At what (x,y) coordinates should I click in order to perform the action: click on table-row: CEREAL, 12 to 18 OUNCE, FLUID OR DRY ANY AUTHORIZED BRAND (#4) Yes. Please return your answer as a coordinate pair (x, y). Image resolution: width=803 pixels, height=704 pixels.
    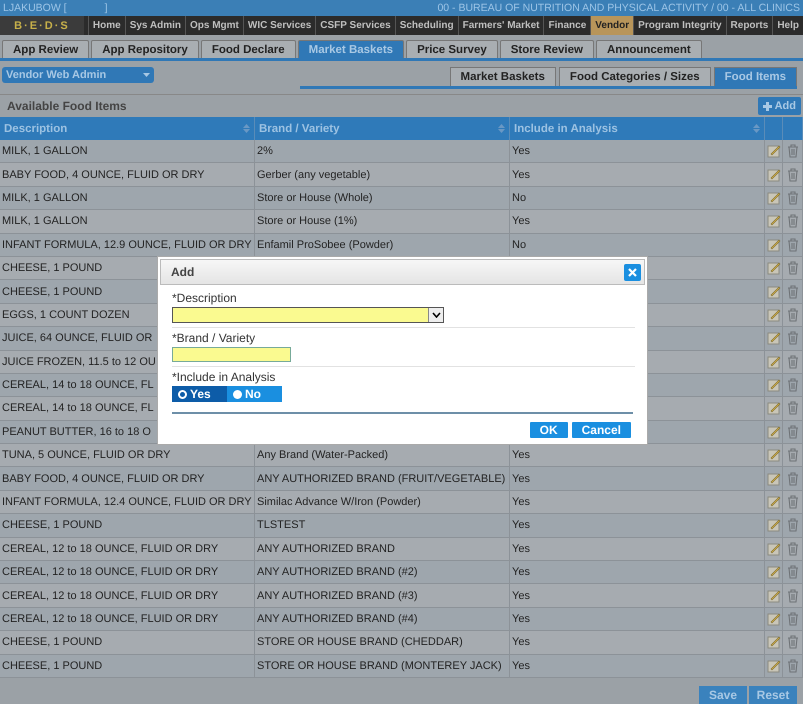
    Looking at the image, I should click on (401, 620).